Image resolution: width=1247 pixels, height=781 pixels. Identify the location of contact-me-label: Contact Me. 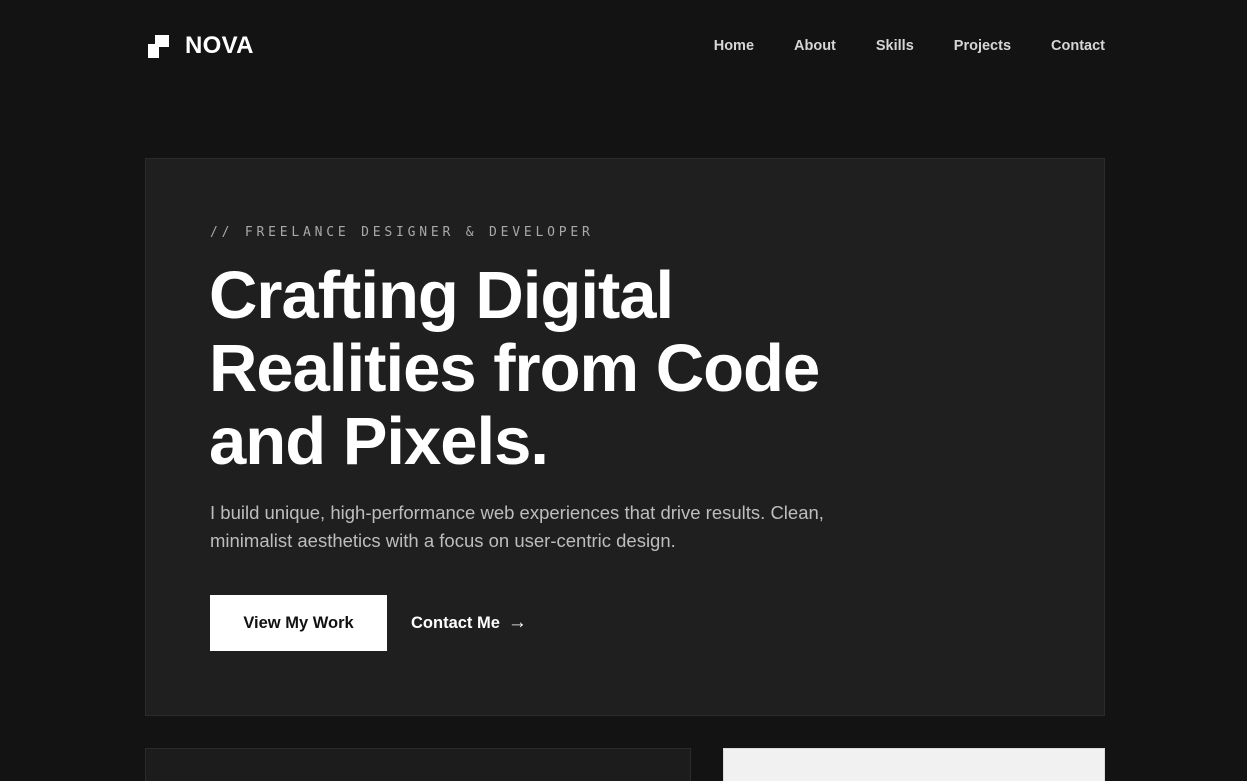
(455, 622).